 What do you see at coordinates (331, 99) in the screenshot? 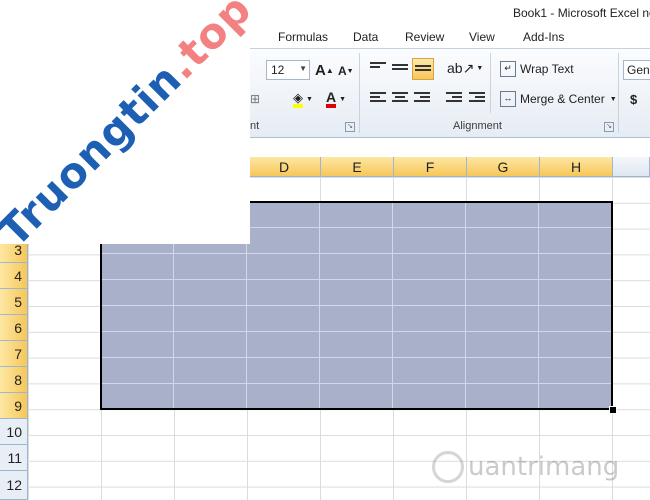
I see `font-color-icon: A` at bounding box center [331, 99].